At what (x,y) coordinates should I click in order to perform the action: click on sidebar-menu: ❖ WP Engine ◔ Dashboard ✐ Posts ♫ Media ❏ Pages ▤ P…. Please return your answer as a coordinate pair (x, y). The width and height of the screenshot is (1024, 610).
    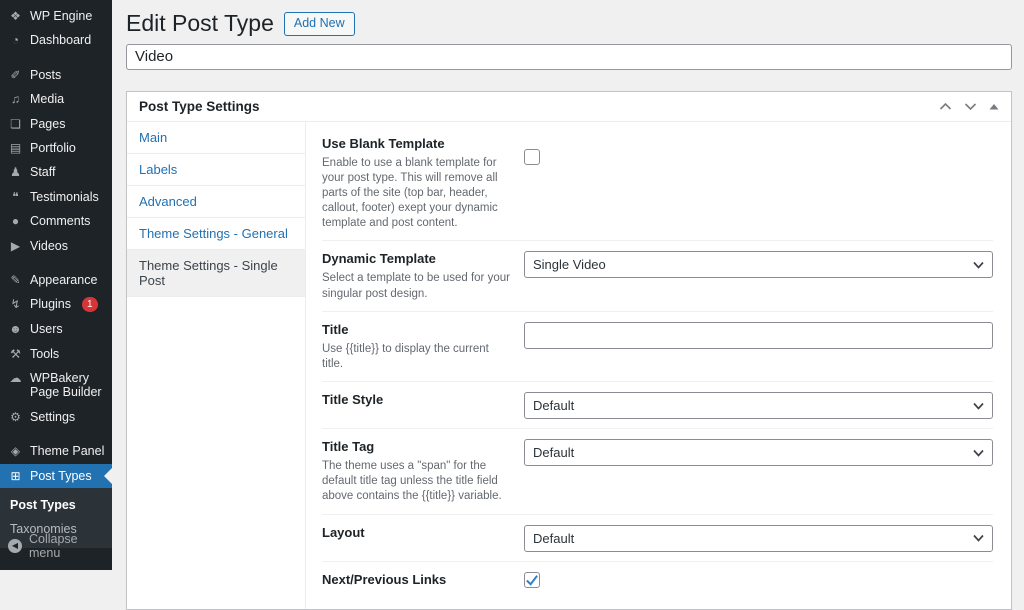
    Looking at the image, I should click on (56, 244).